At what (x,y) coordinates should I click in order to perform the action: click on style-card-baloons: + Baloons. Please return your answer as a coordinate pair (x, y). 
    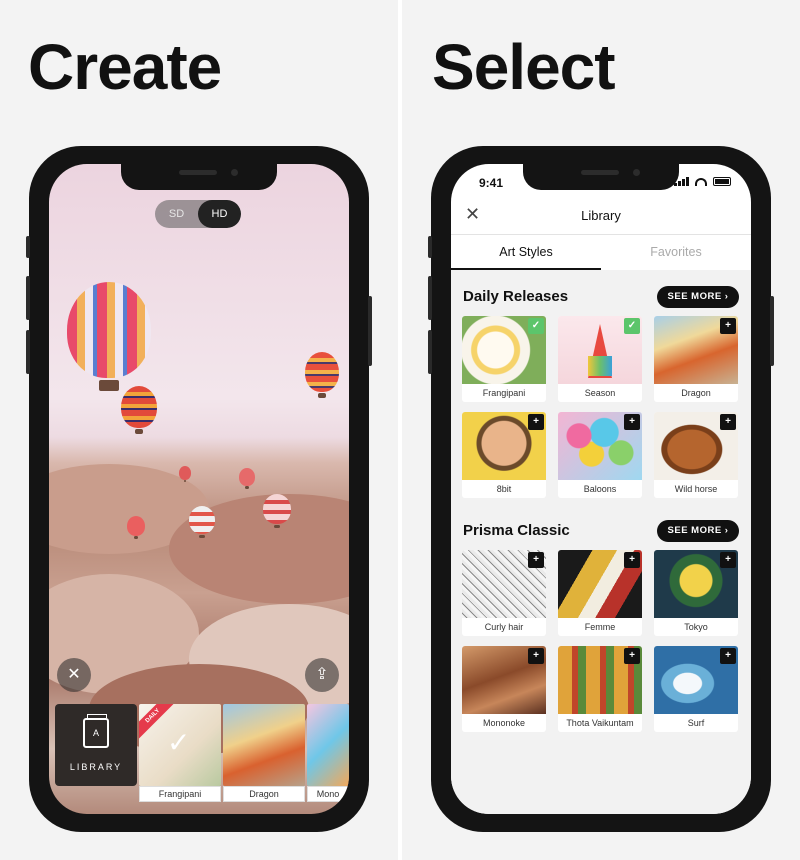
    Looking at the image, I should click on (600, 455).